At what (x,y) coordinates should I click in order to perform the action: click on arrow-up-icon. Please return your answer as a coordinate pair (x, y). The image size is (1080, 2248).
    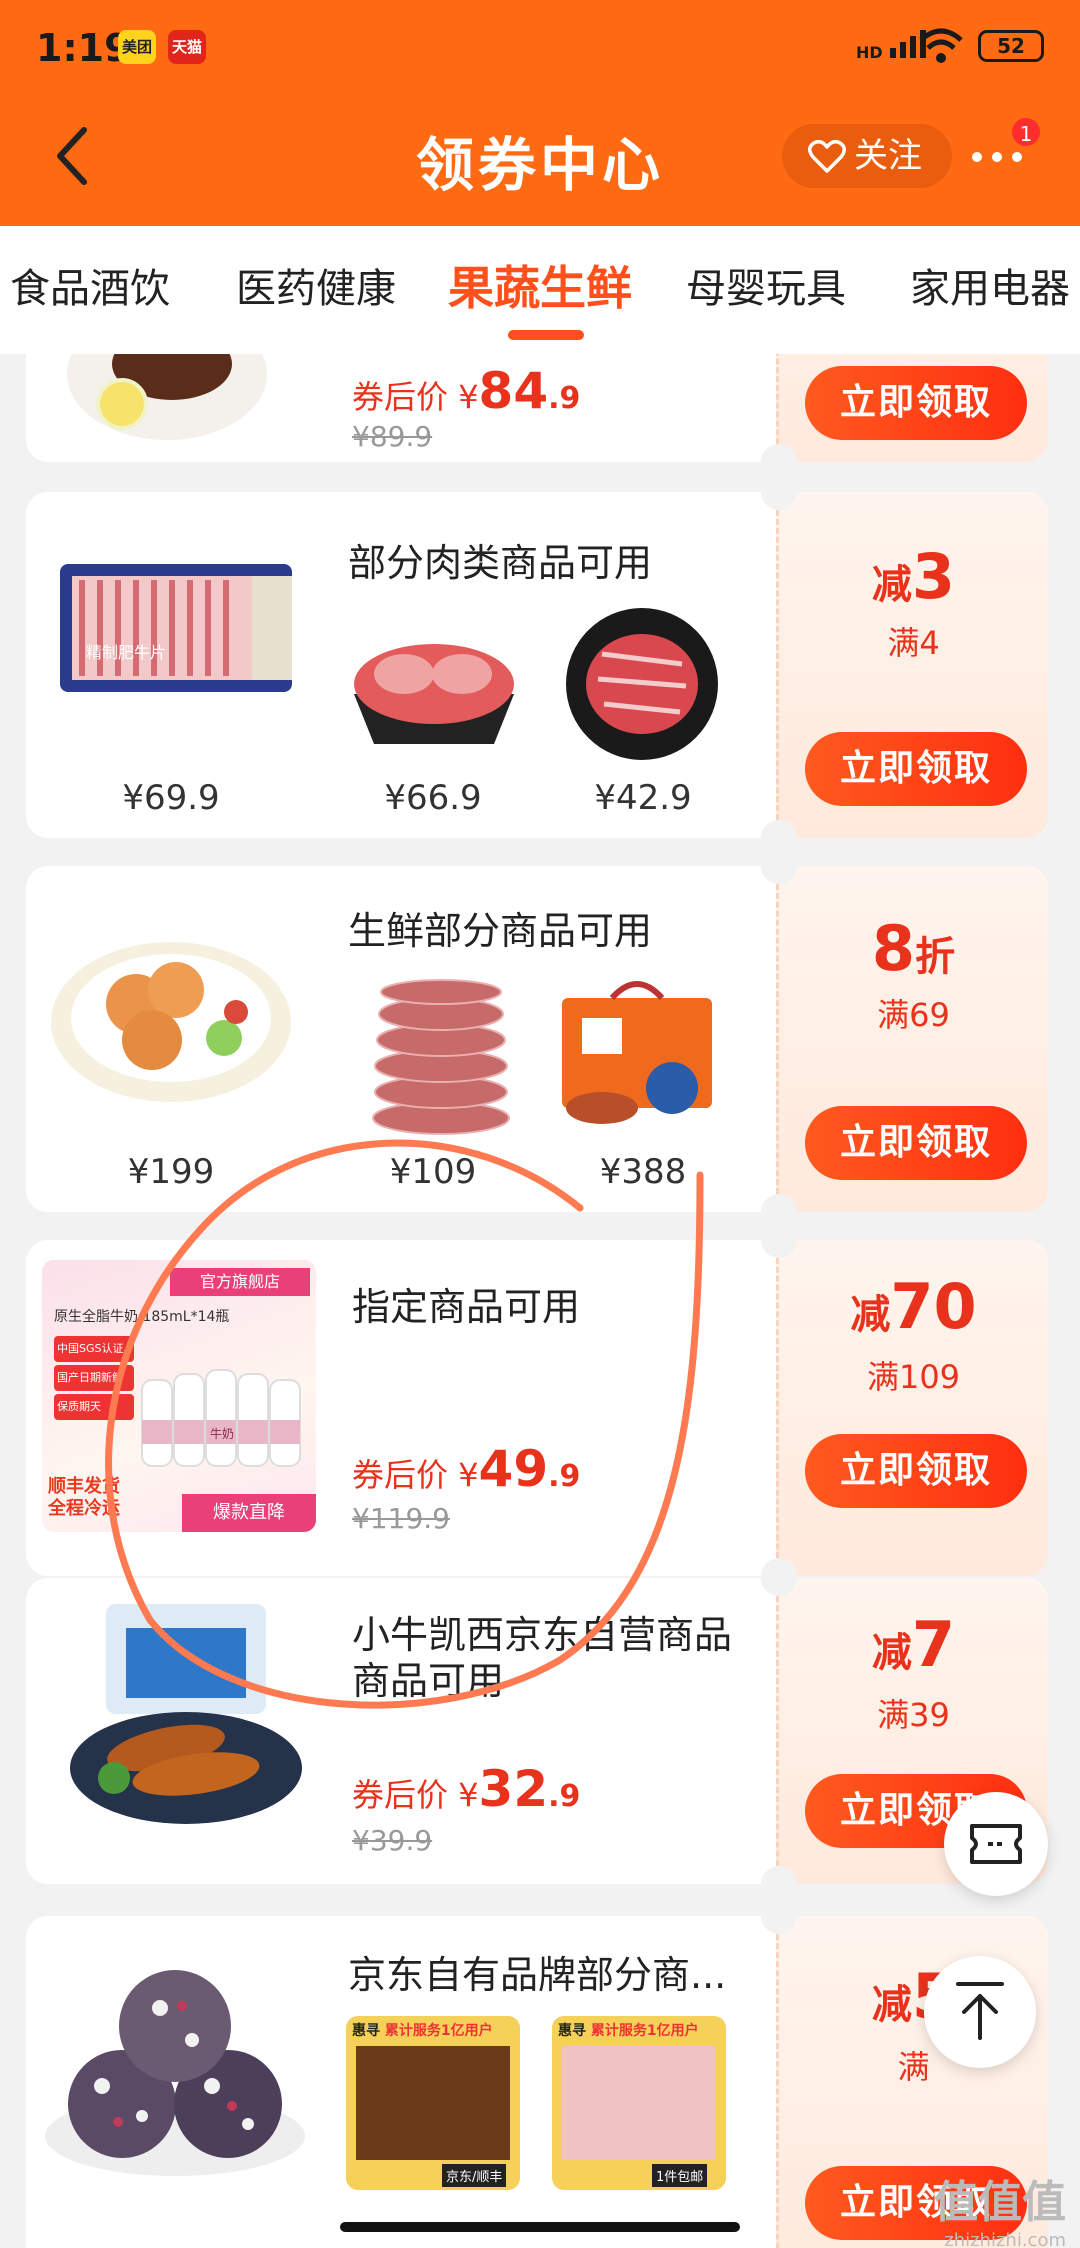
    Looking at the image, I should click on (980, 2011).